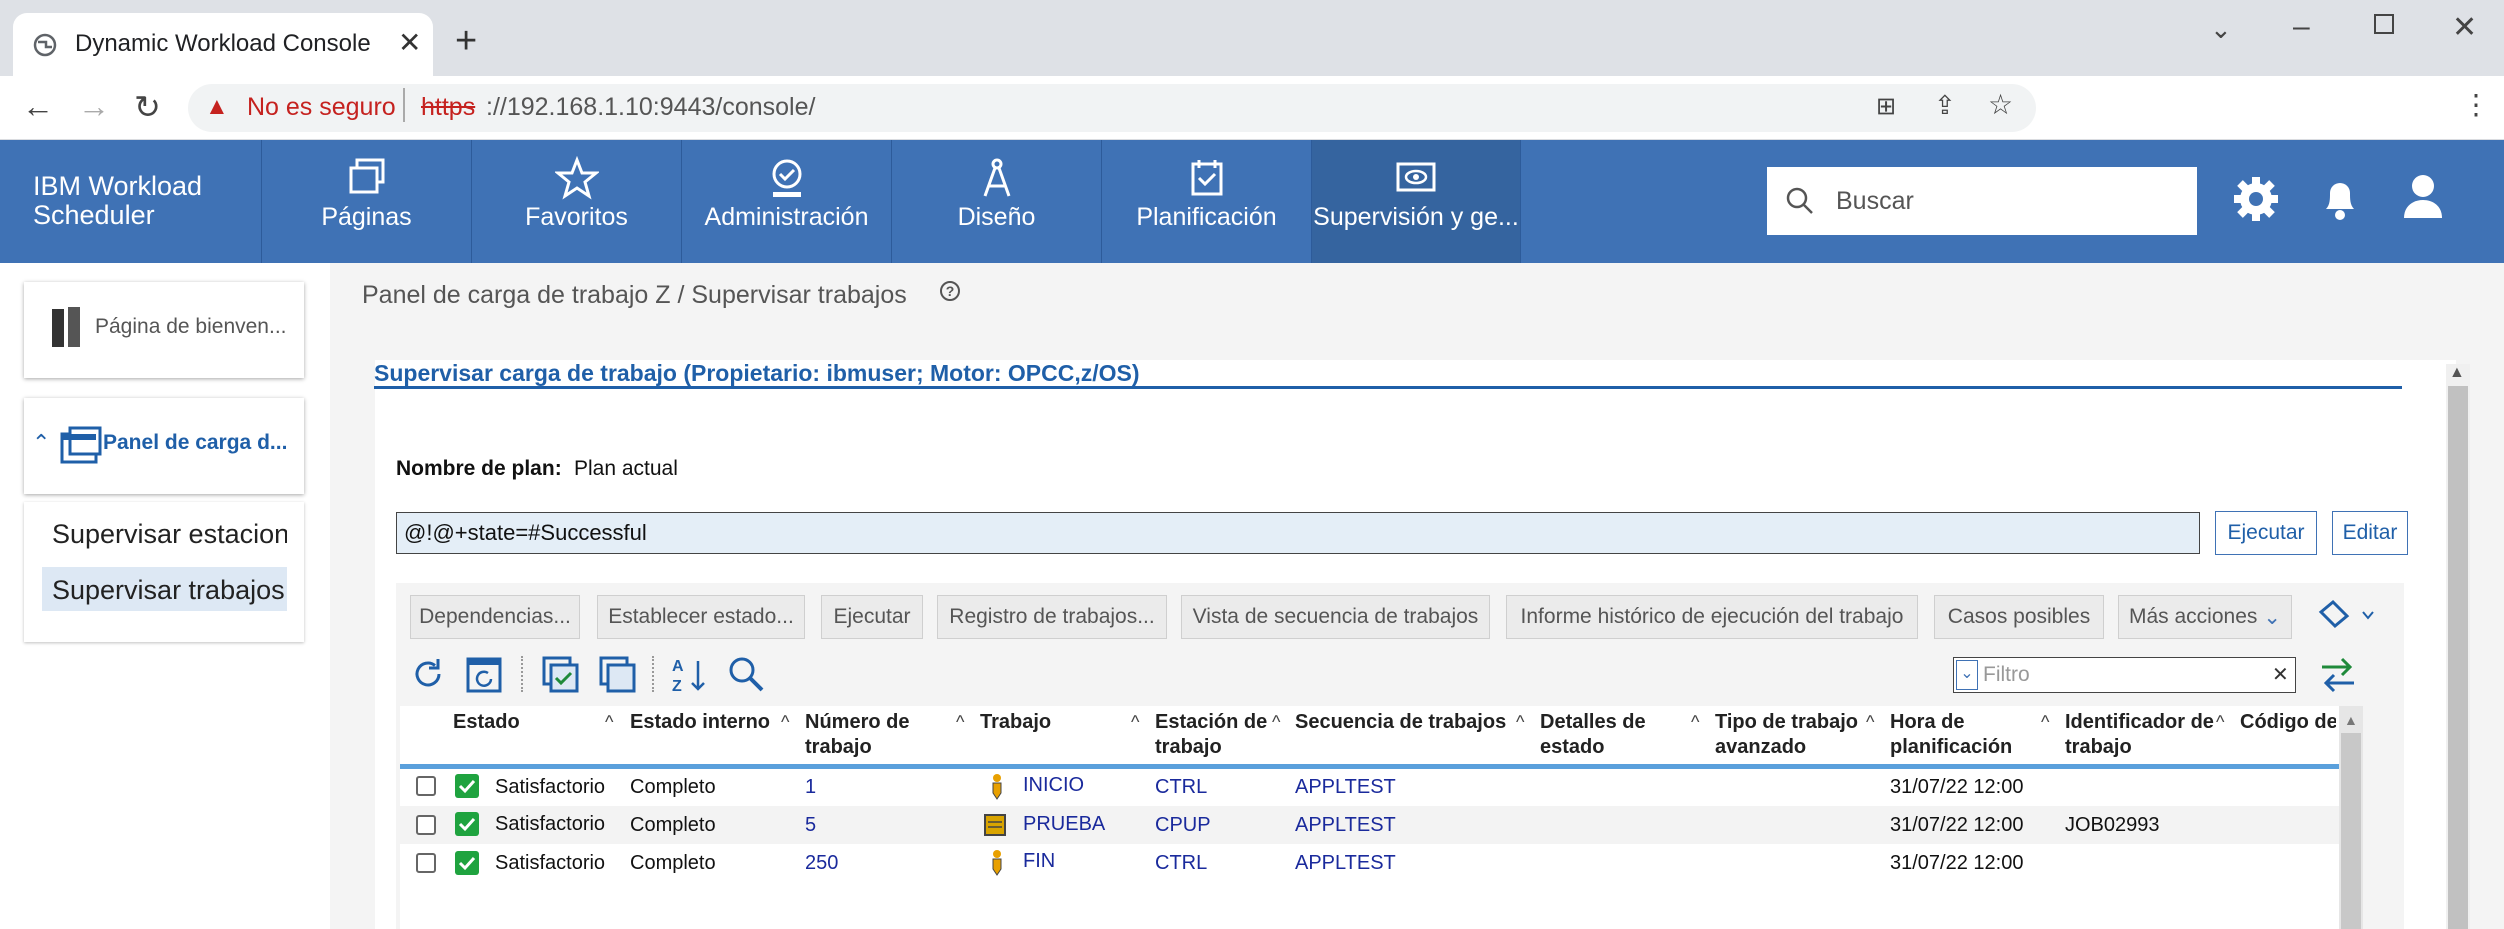 This screenshot has height=929, width=2504. What do you see at coordinates (1053, 785) in the screenshot?
I see `cell-trabajo: INICIO` at bounding box center [1053, 785].